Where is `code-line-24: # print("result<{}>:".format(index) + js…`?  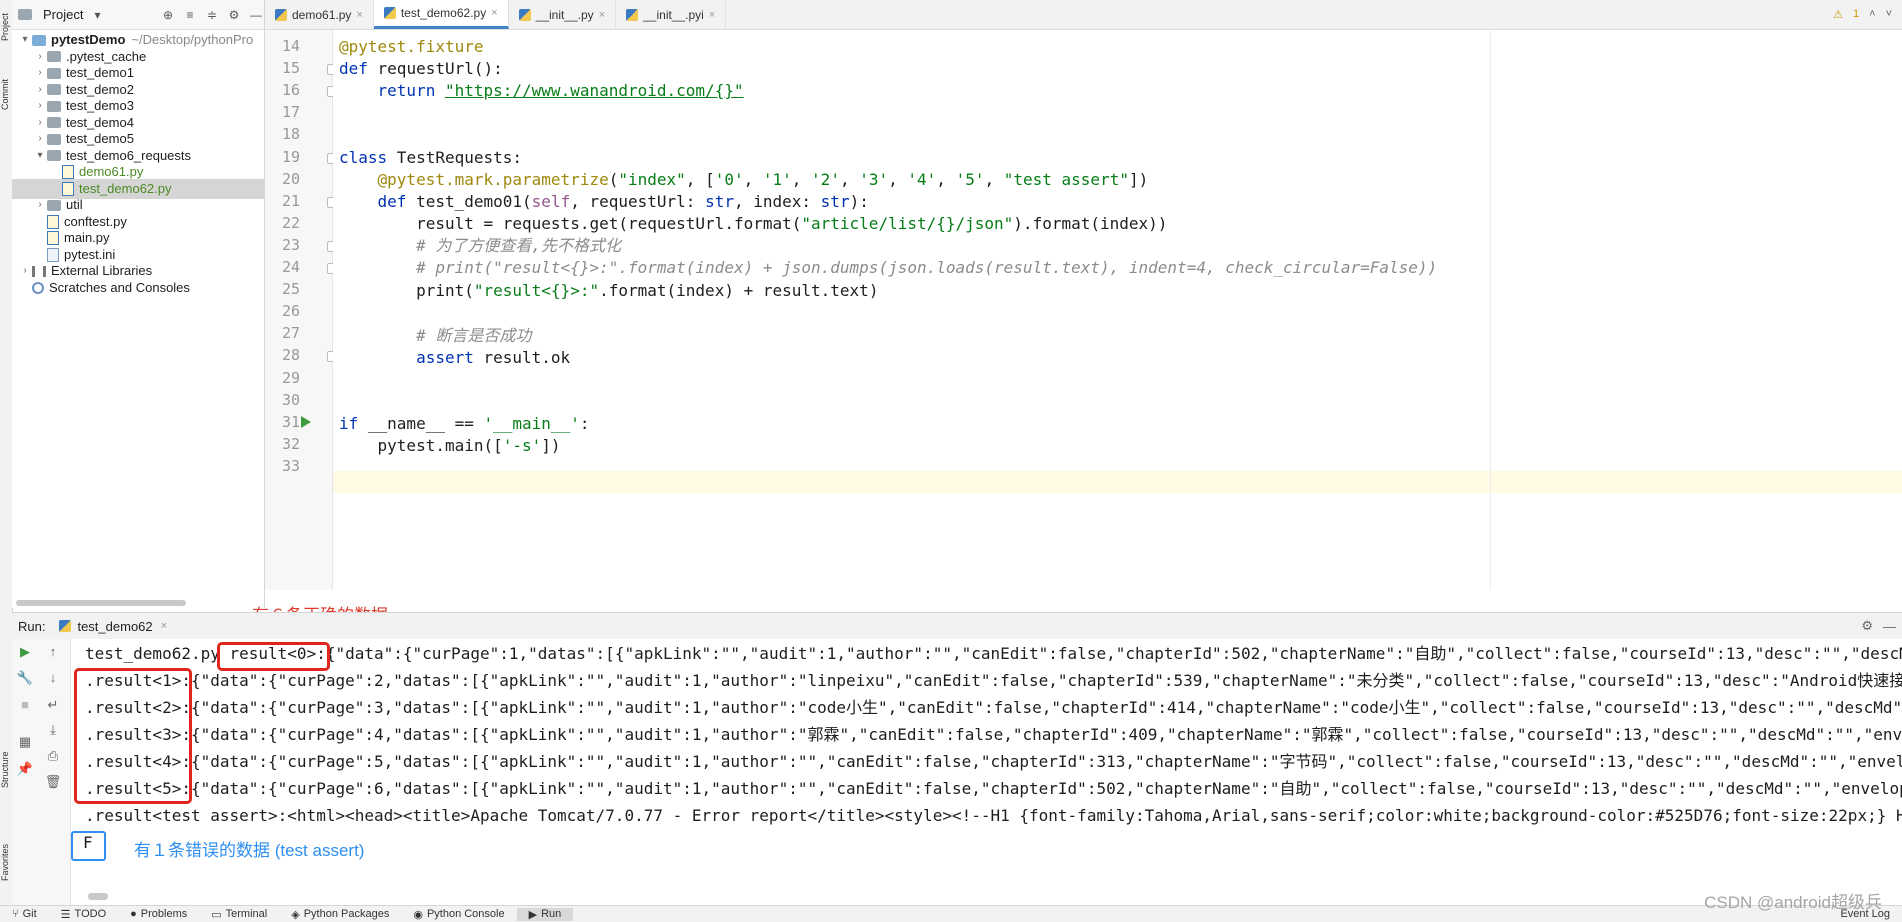
code-line-24: # print("result<{}>:".format(index) + js… is located at coordinates (927, 267).